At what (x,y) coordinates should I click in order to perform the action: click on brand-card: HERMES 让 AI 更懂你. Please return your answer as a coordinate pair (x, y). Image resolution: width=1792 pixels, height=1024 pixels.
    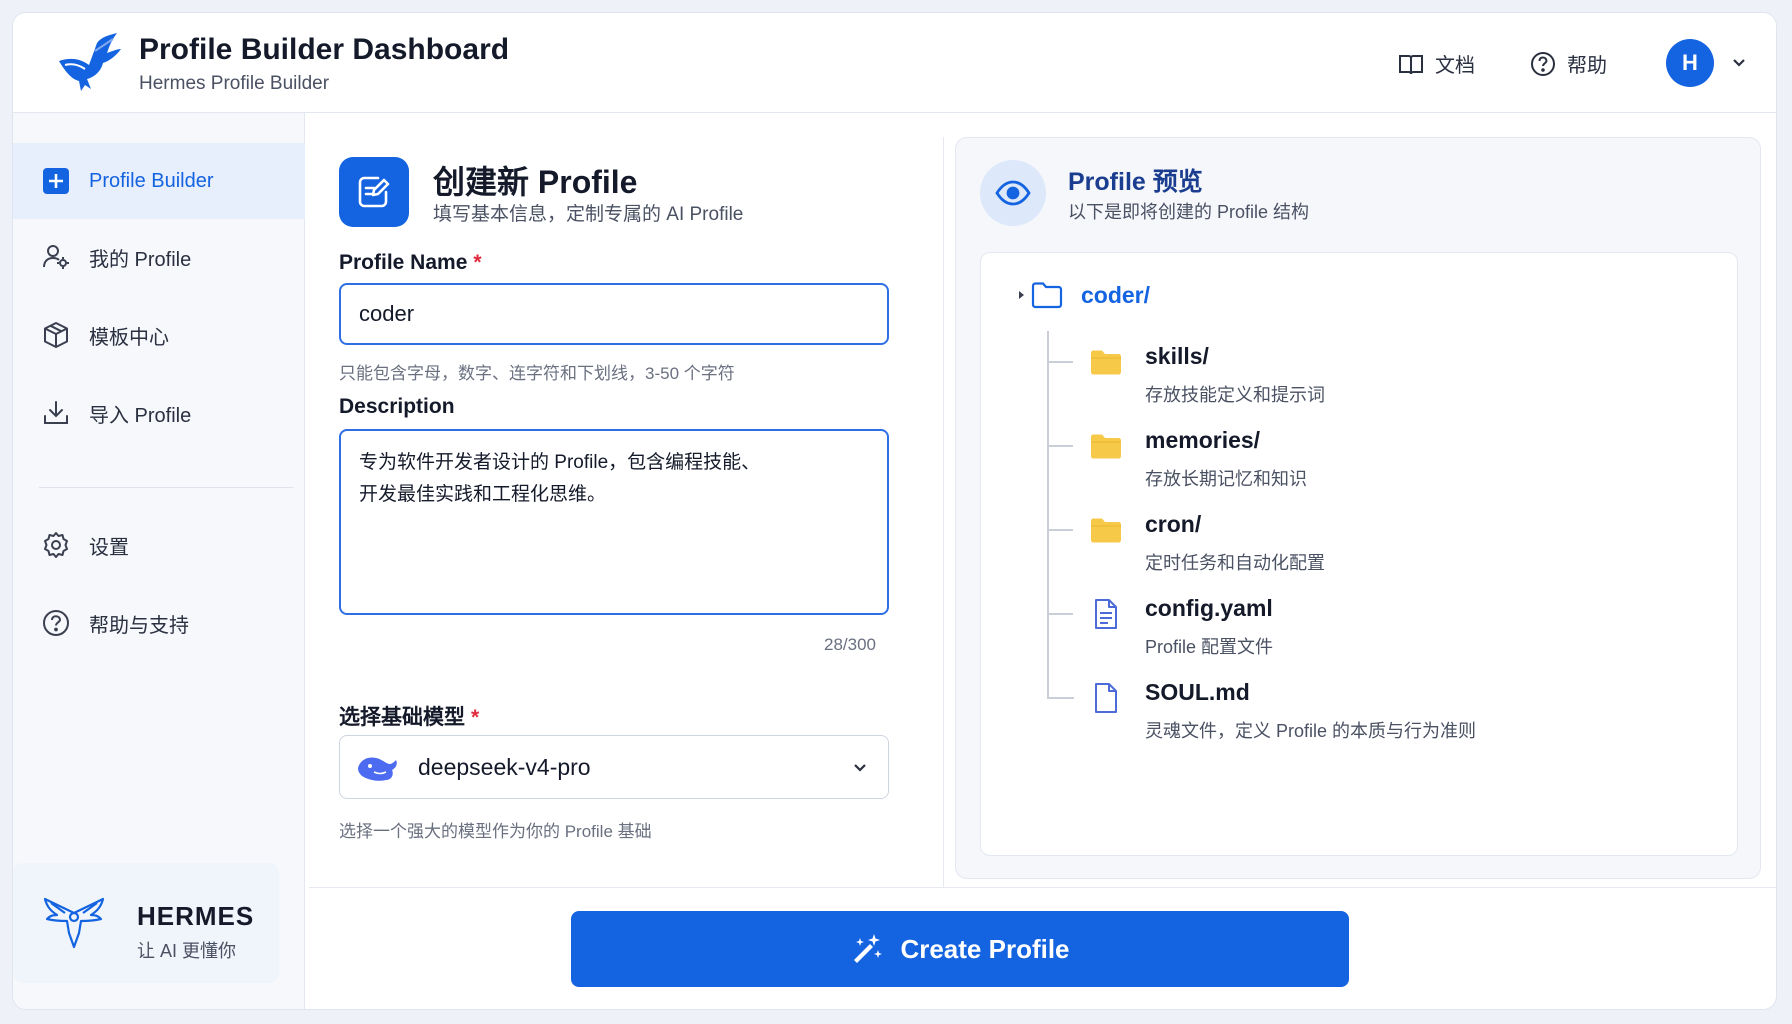
    Looking at the image, I should click on (146, 923).